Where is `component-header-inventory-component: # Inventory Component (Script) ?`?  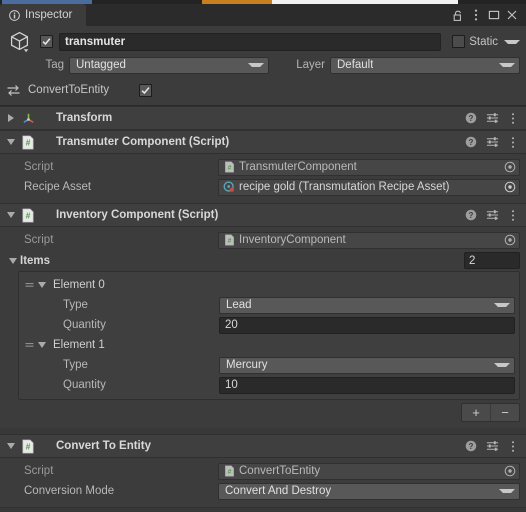
component-header-inventory-component: # Inventory Component (Script) ? is located at coordinates (263, 215).